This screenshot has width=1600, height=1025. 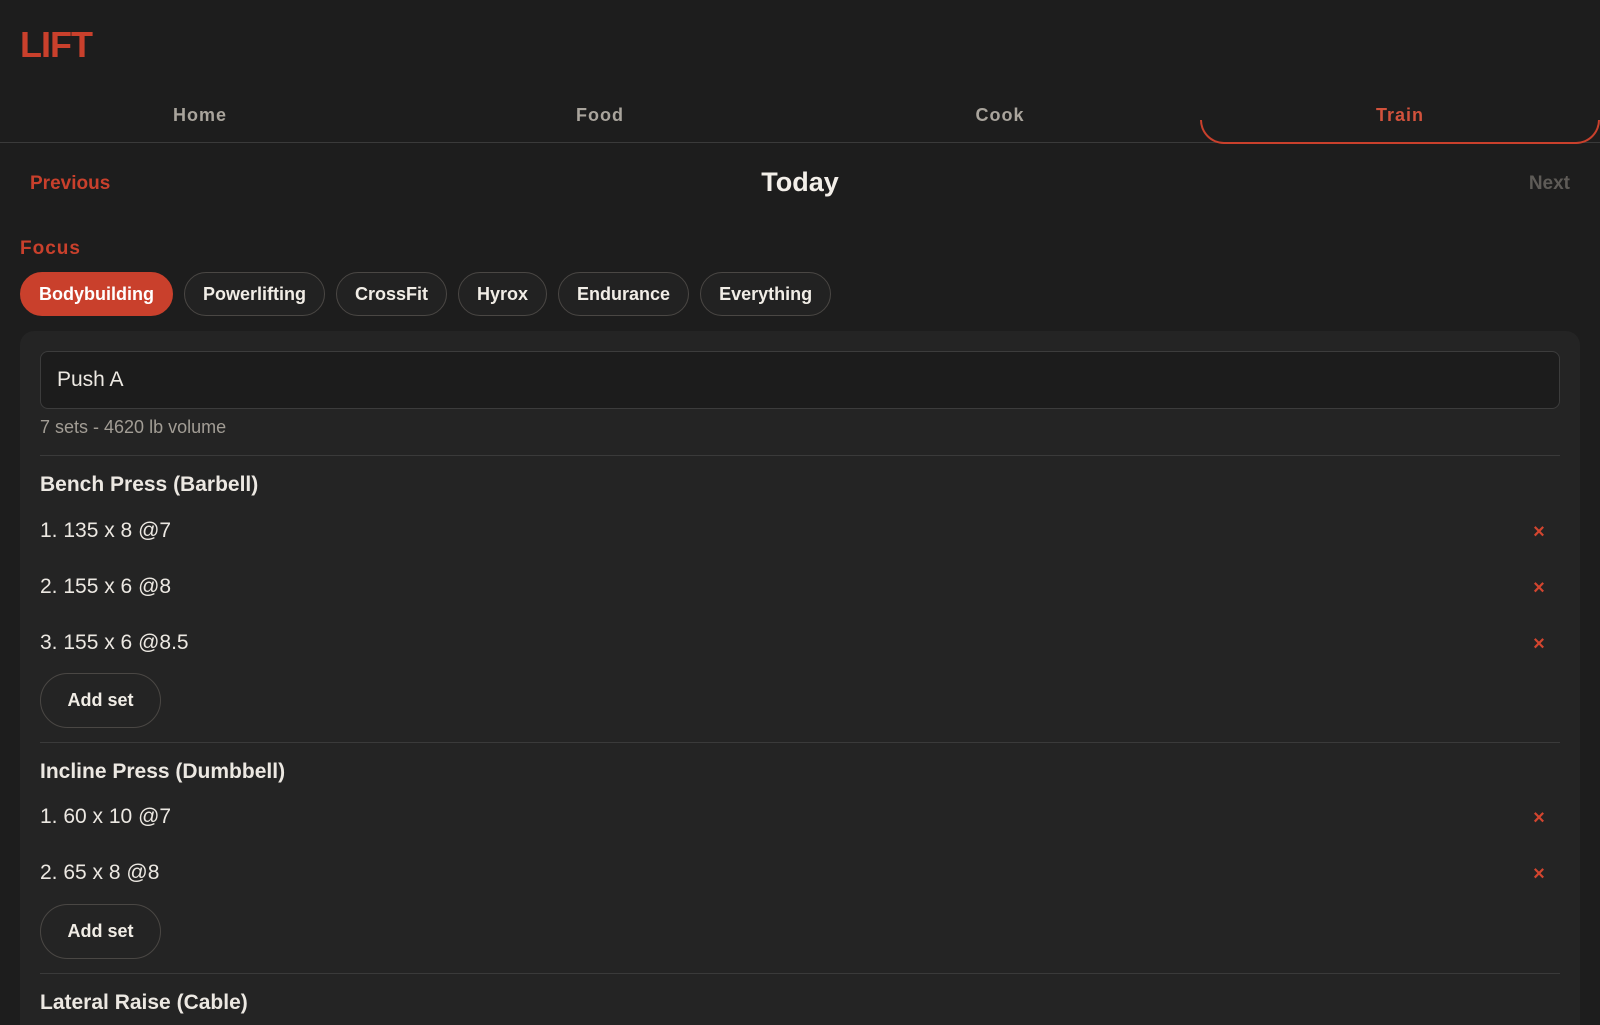 I want to click on focus-chip-crossfit: CrossFit, so click(x=391, y=294).